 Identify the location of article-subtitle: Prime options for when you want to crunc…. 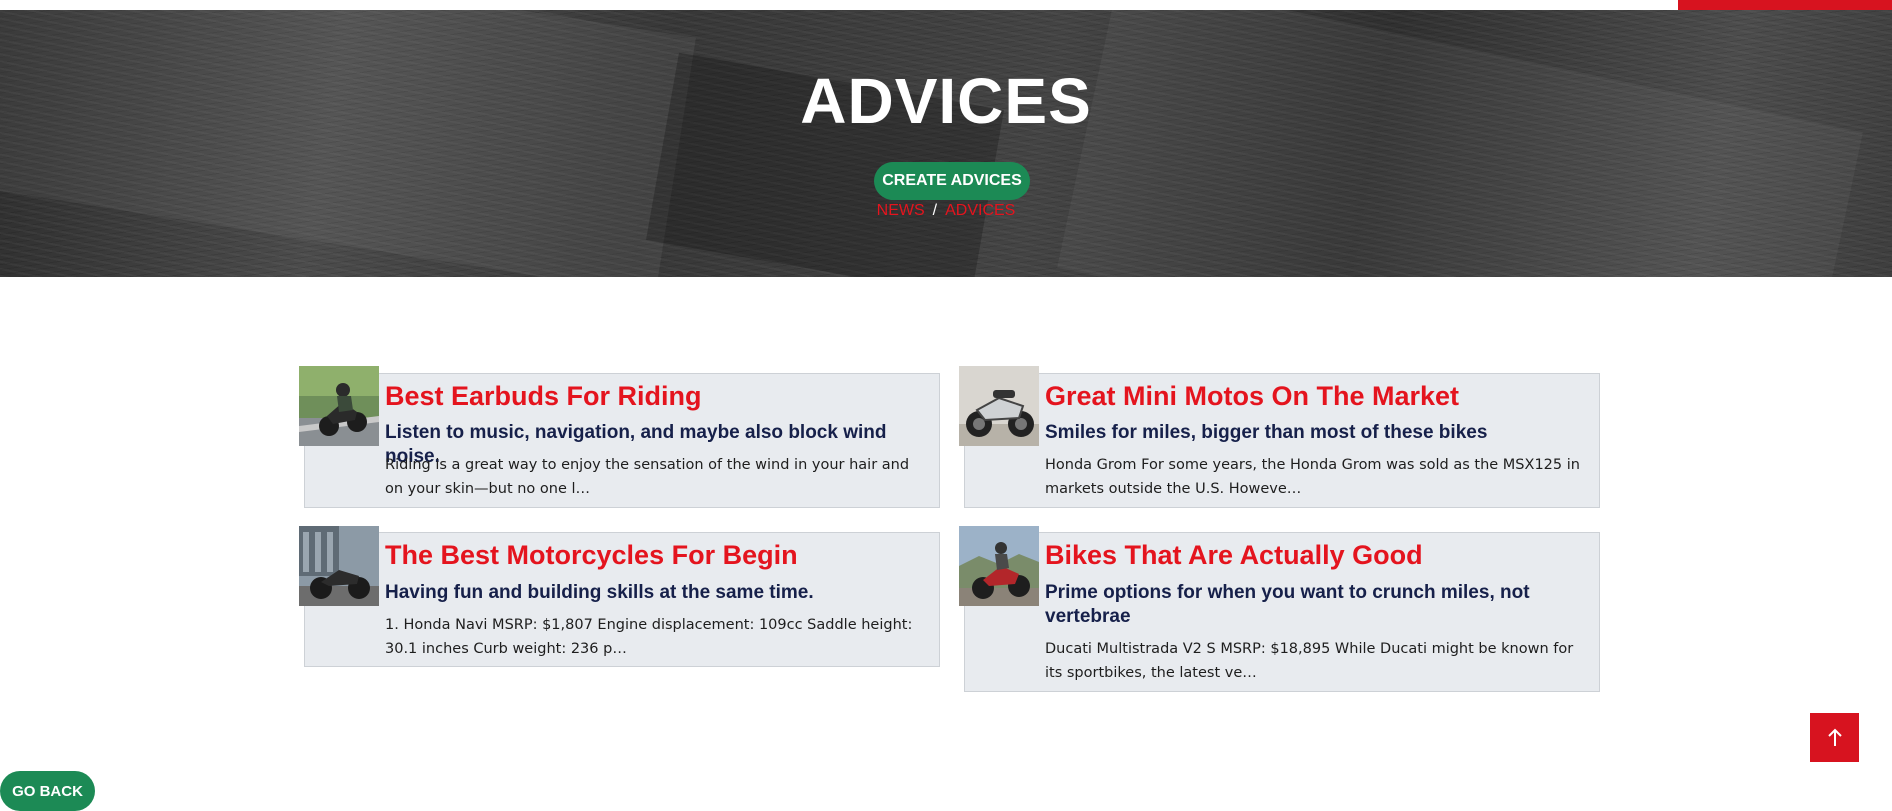
(1287, 604).